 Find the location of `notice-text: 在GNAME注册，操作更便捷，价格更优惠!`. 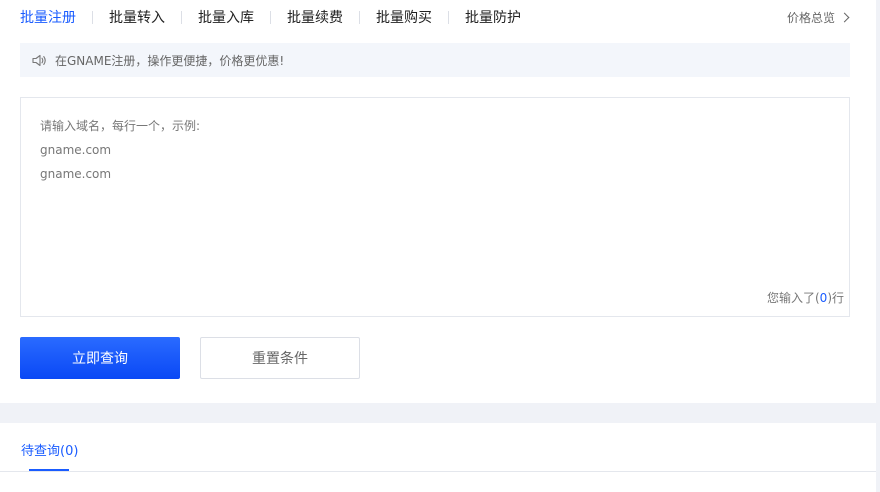

notice-text: 在GNAME注册，操作更便捷，价格更优惠! is located at coordinates (170, 60).